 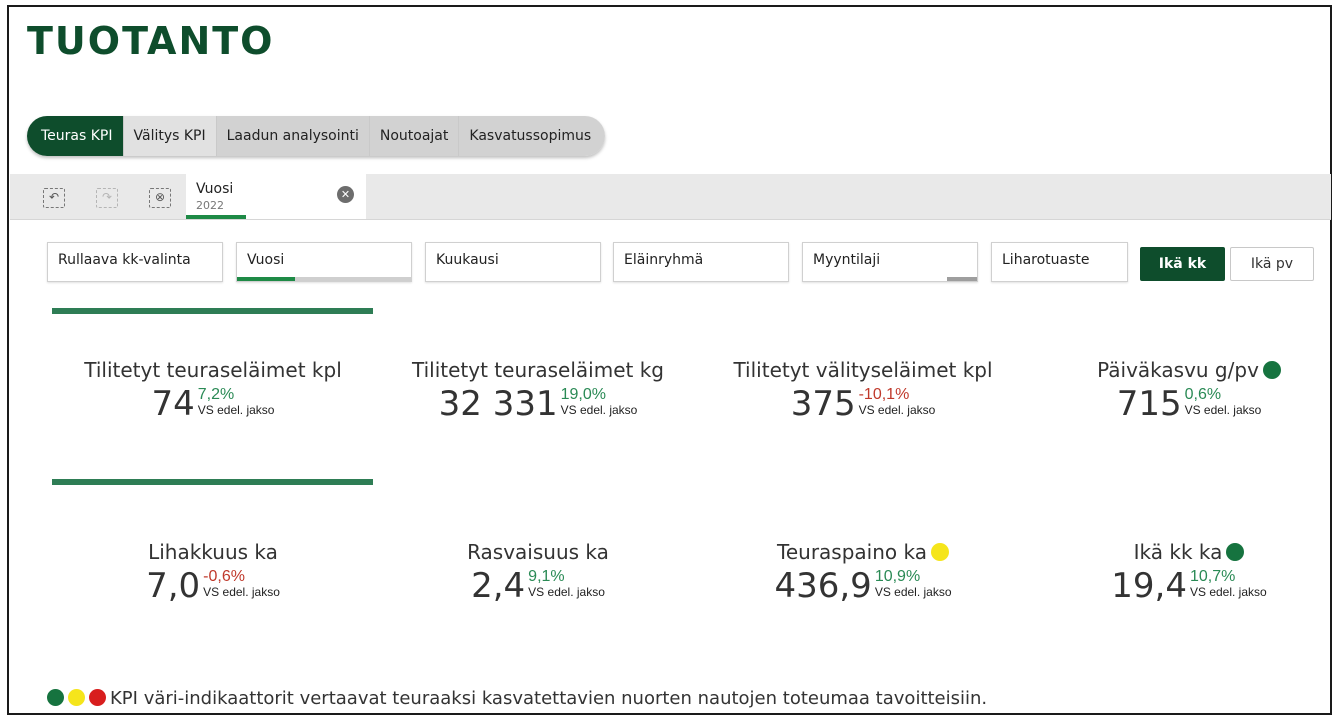 I want to click on clear-selections-icon: ⊗, so click(x=160, y=198).